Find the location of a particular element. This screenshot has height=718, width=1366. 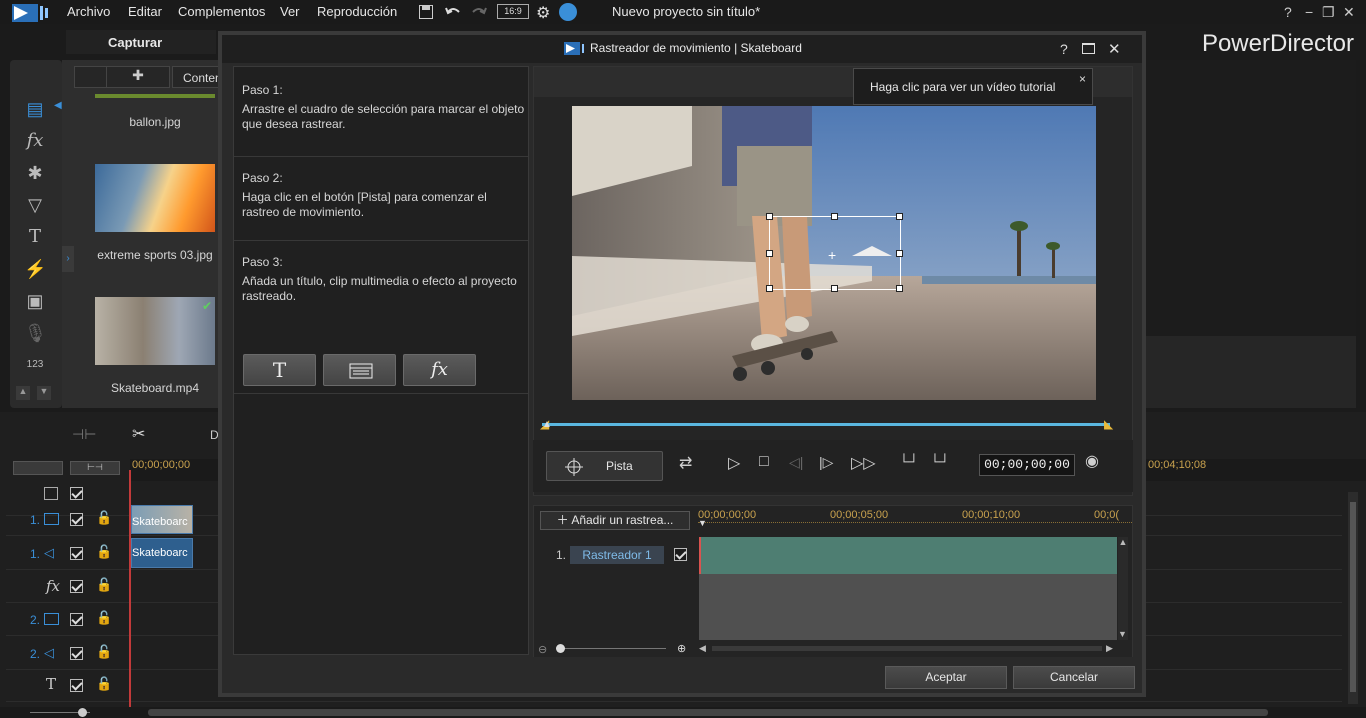

add-effect-button: fx is located at coordinates (439, 370).